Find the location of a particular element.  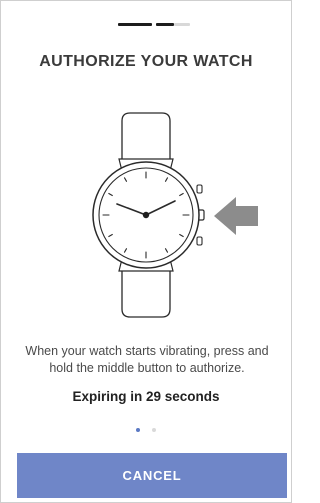

left-arrow-icon is located at coordinates (236, 216).